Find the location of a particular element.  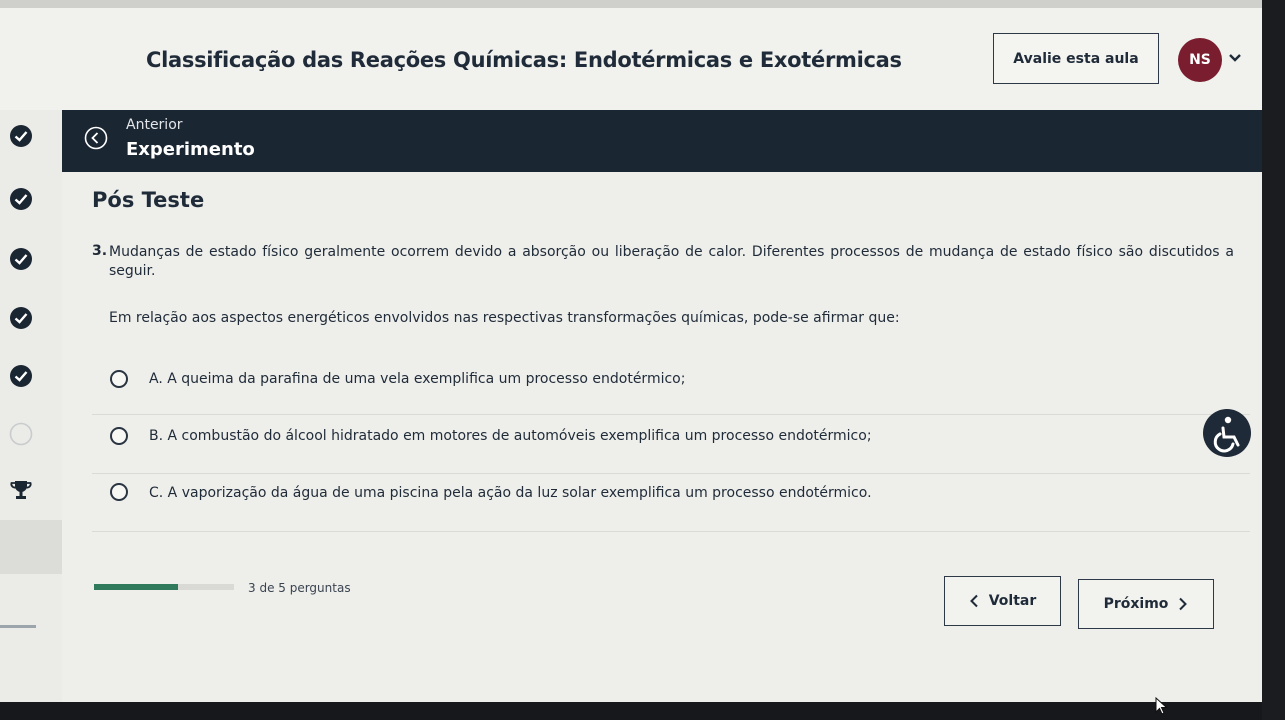

top-strip is located at coordinates (642, 4).